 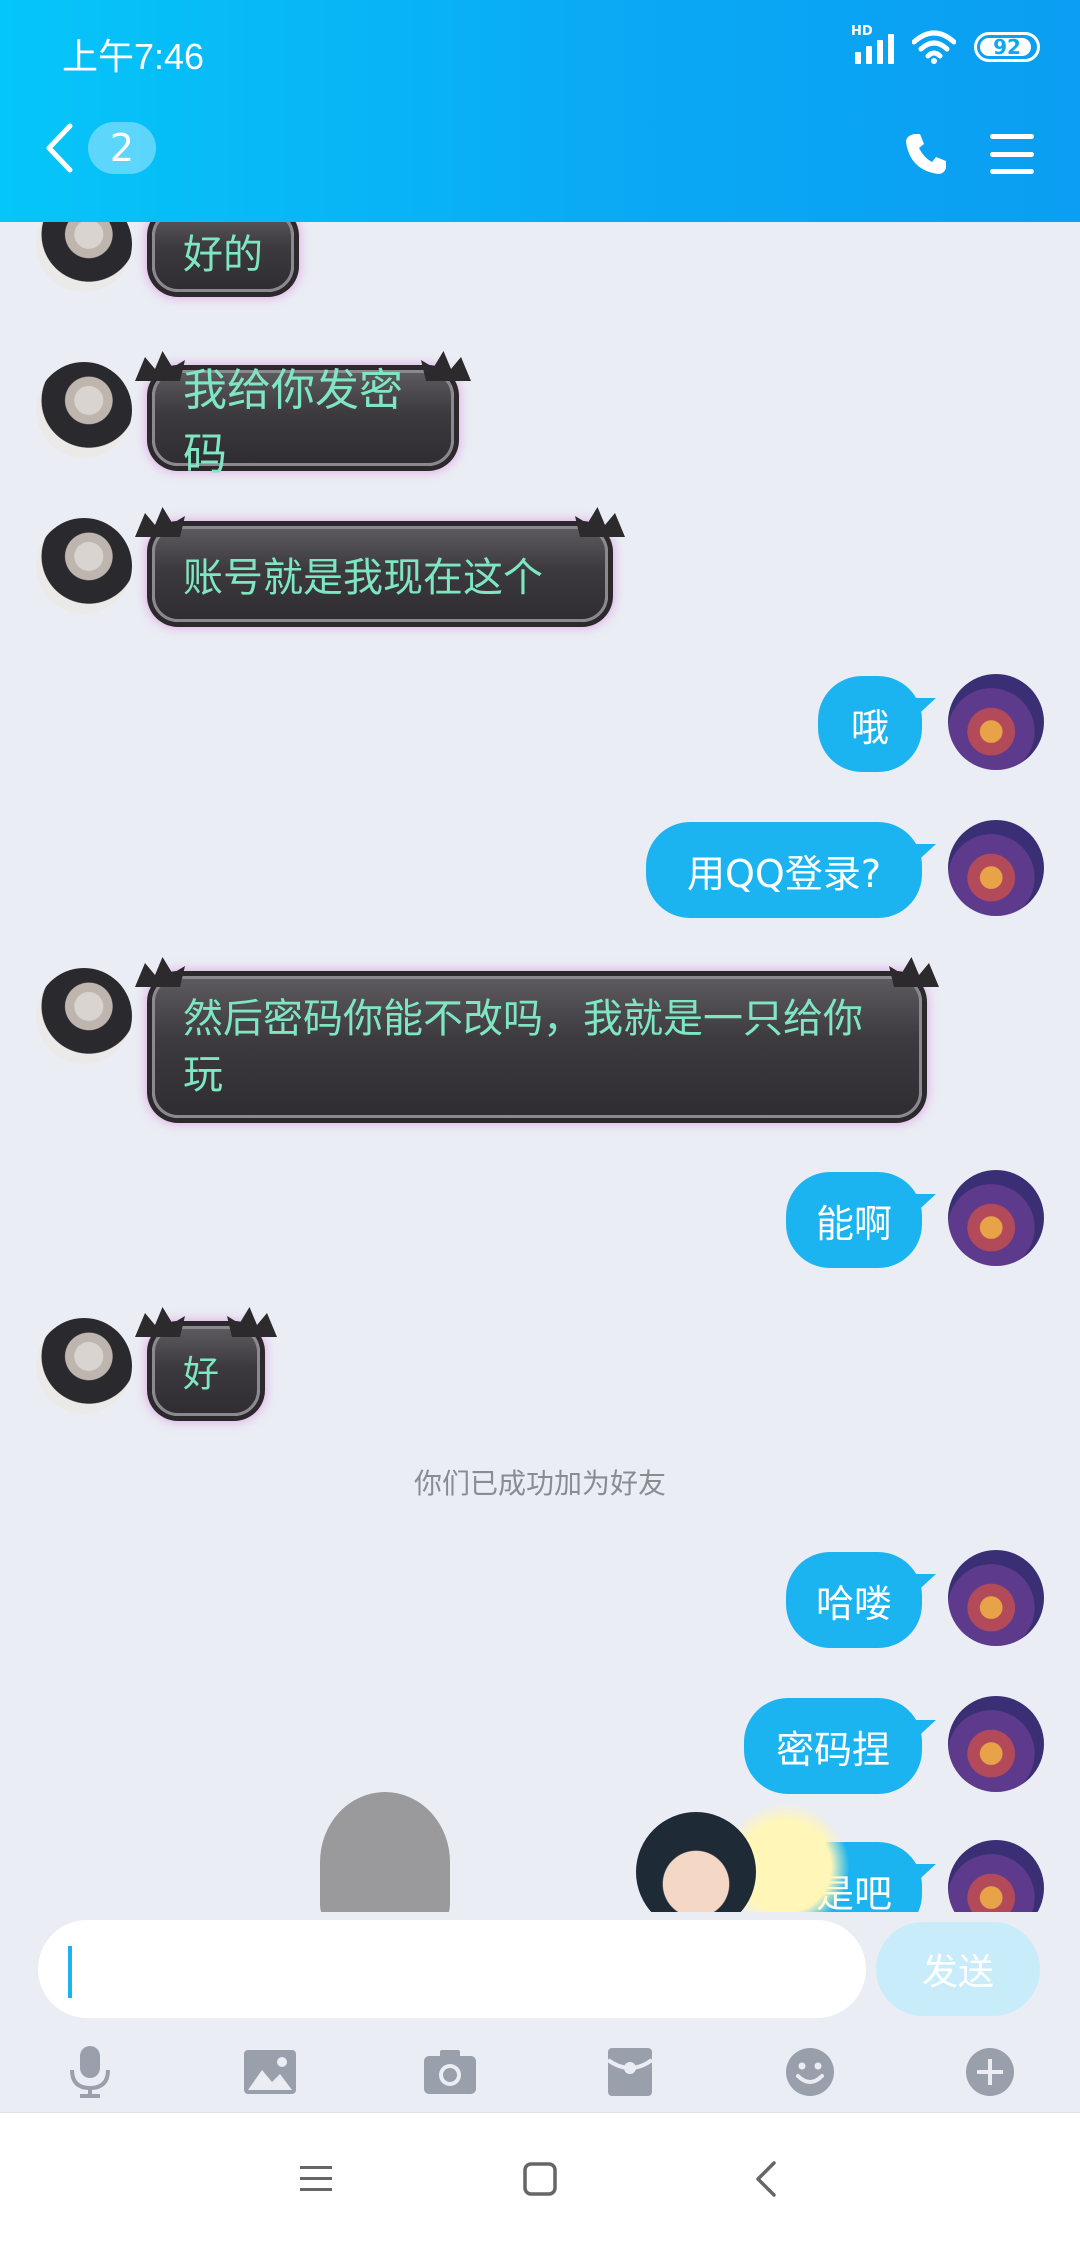 I want to click on mic-icon, so click(x=90, y=2072).